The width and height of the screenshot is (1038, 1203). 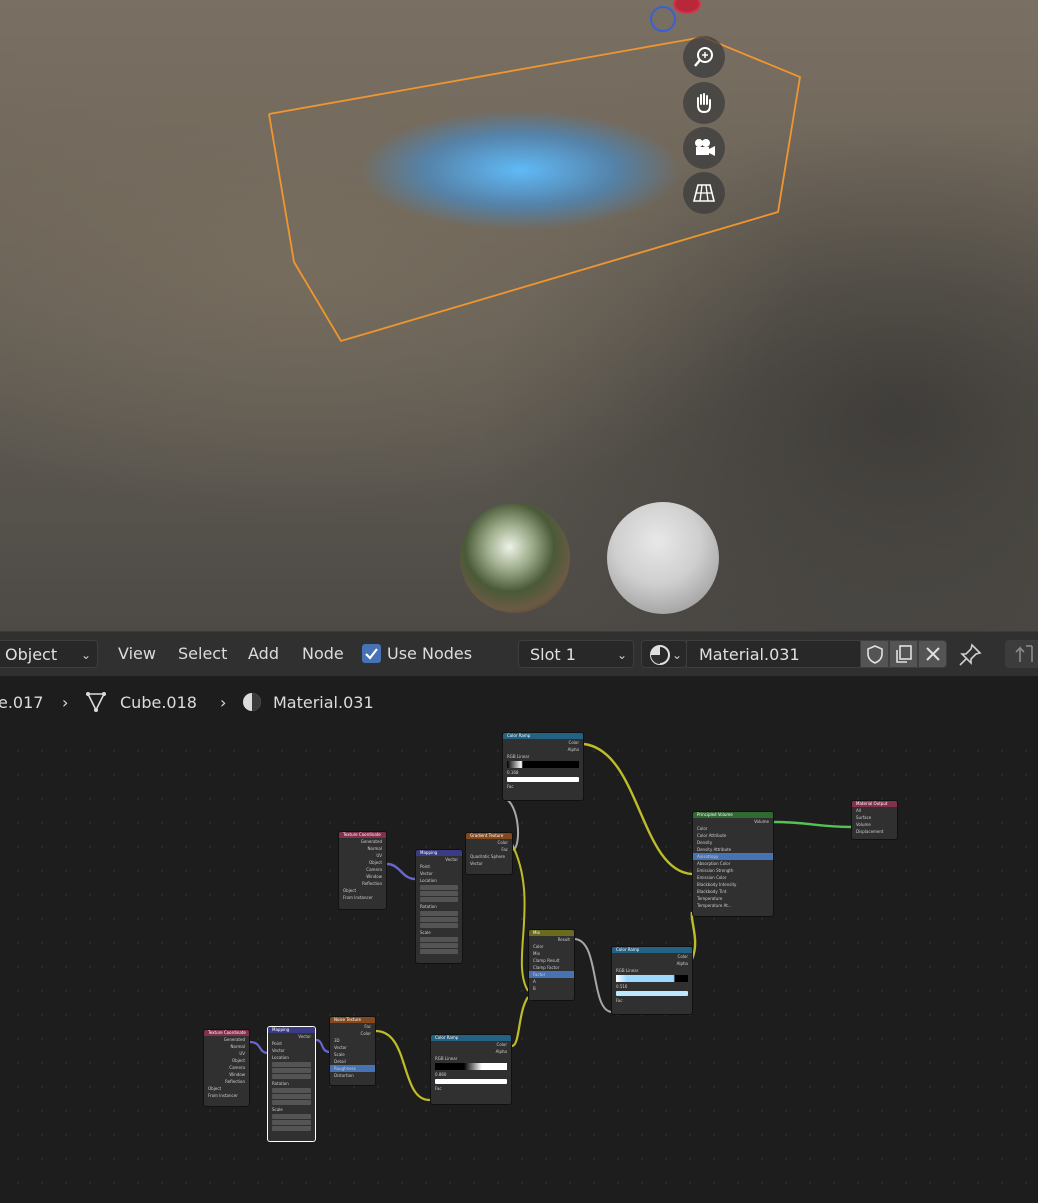 What do you see at coordinates (352, 1061) in the screenshot?
I see `input-detail: Detail` at bounding box center [352, 1061].